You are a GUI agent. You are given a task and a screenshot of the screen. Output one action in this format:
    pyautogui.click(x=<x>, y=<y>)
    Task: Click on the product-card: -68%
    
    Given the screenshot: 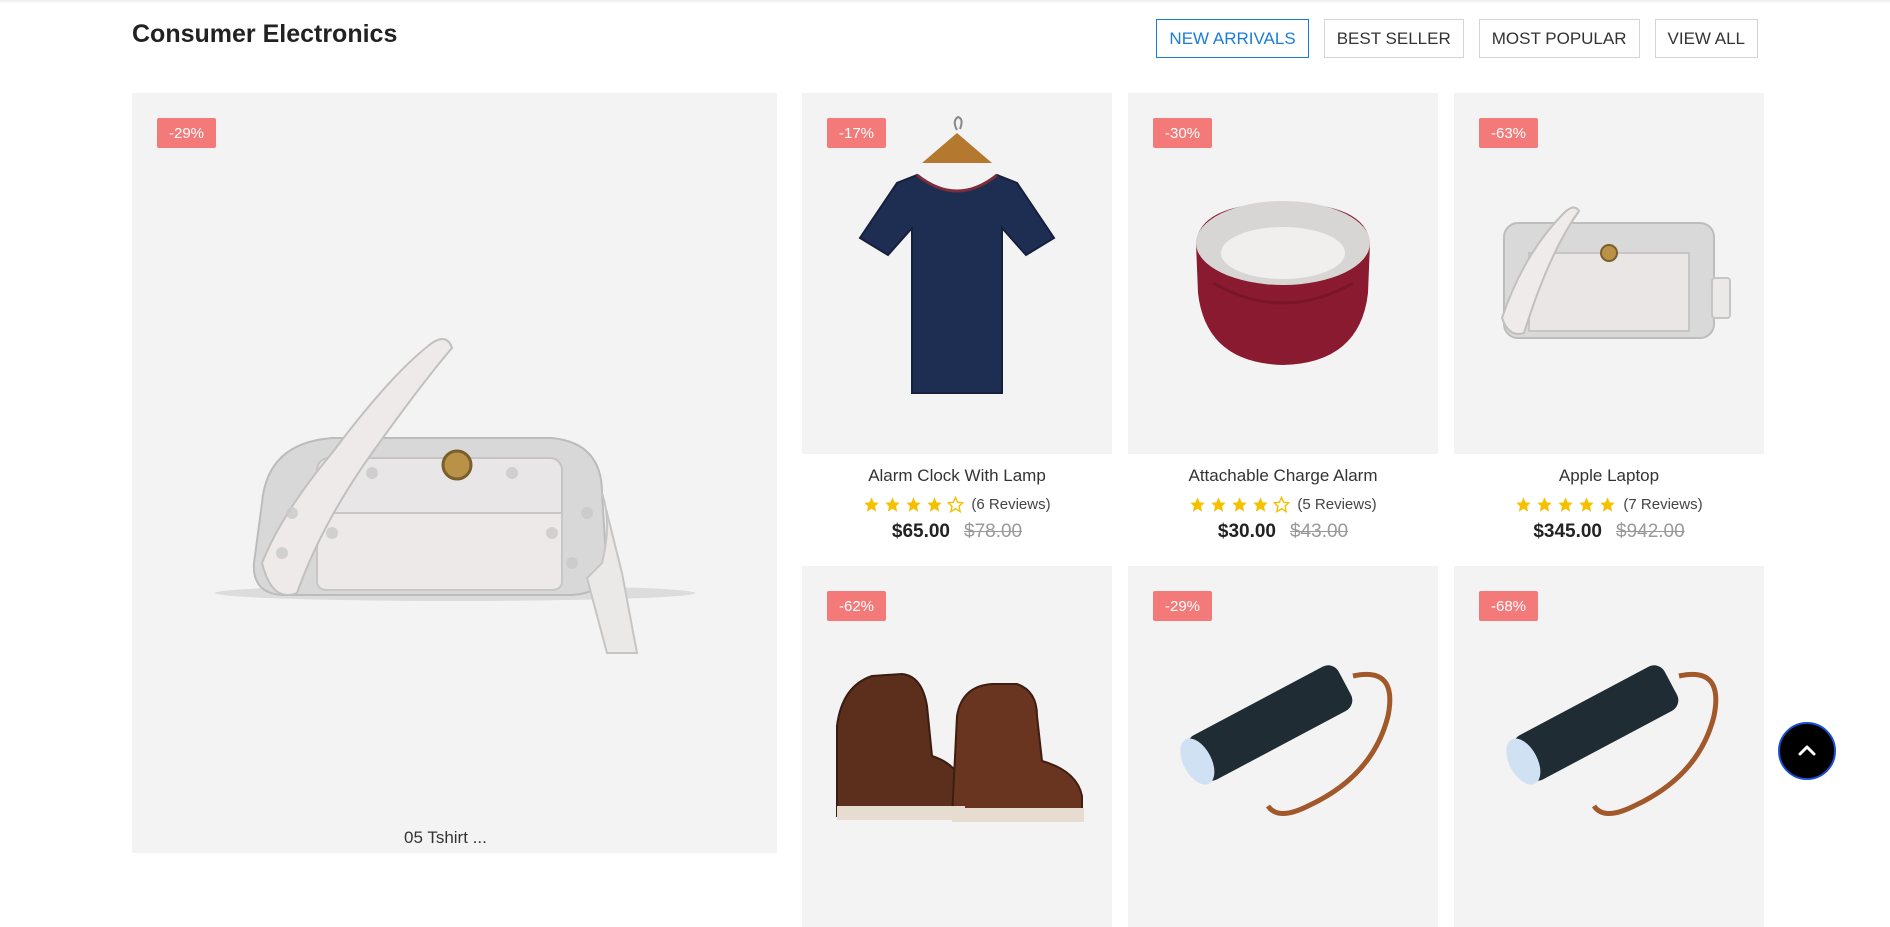 What is the action you would take?
    pyautogui.click(x=1609, y=746)
    